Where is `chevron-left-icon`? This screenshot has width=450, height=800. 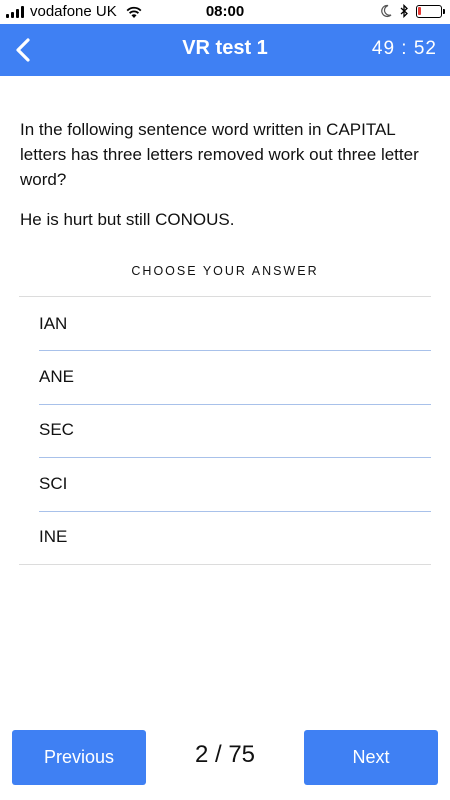 chevron-left-icon is located at coordinates (23, 50).